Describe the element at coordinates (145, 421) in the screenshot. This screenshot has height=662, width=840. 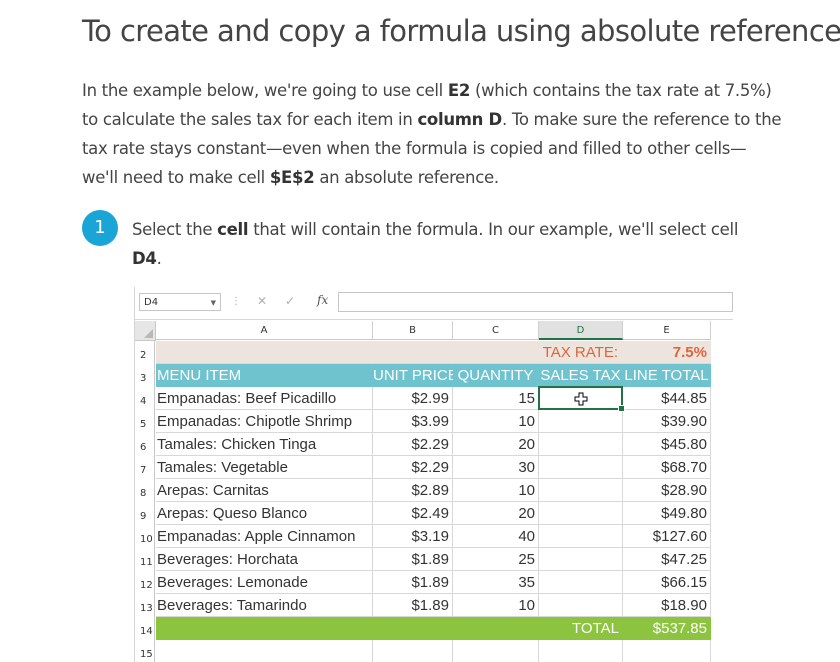
I see `row-header: 5` at that location.